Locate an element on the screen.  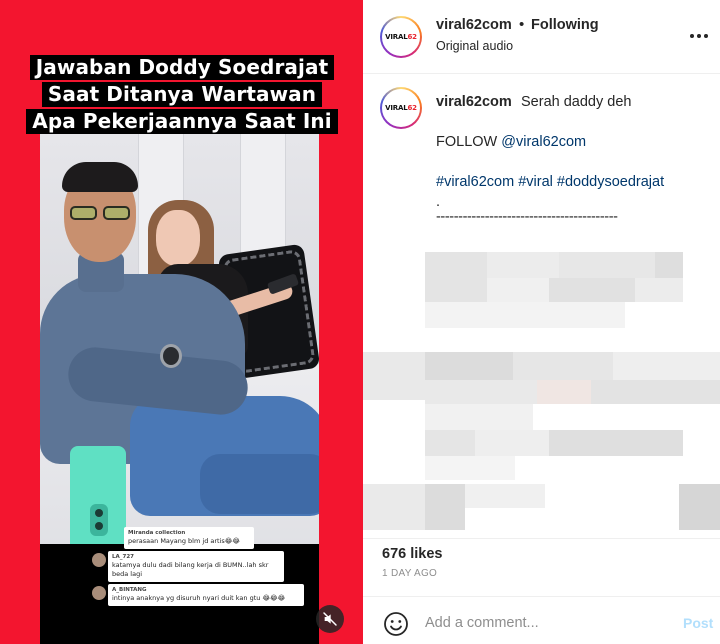
caption-avatar: VIRAL62 is located at coordinates (401, 108).